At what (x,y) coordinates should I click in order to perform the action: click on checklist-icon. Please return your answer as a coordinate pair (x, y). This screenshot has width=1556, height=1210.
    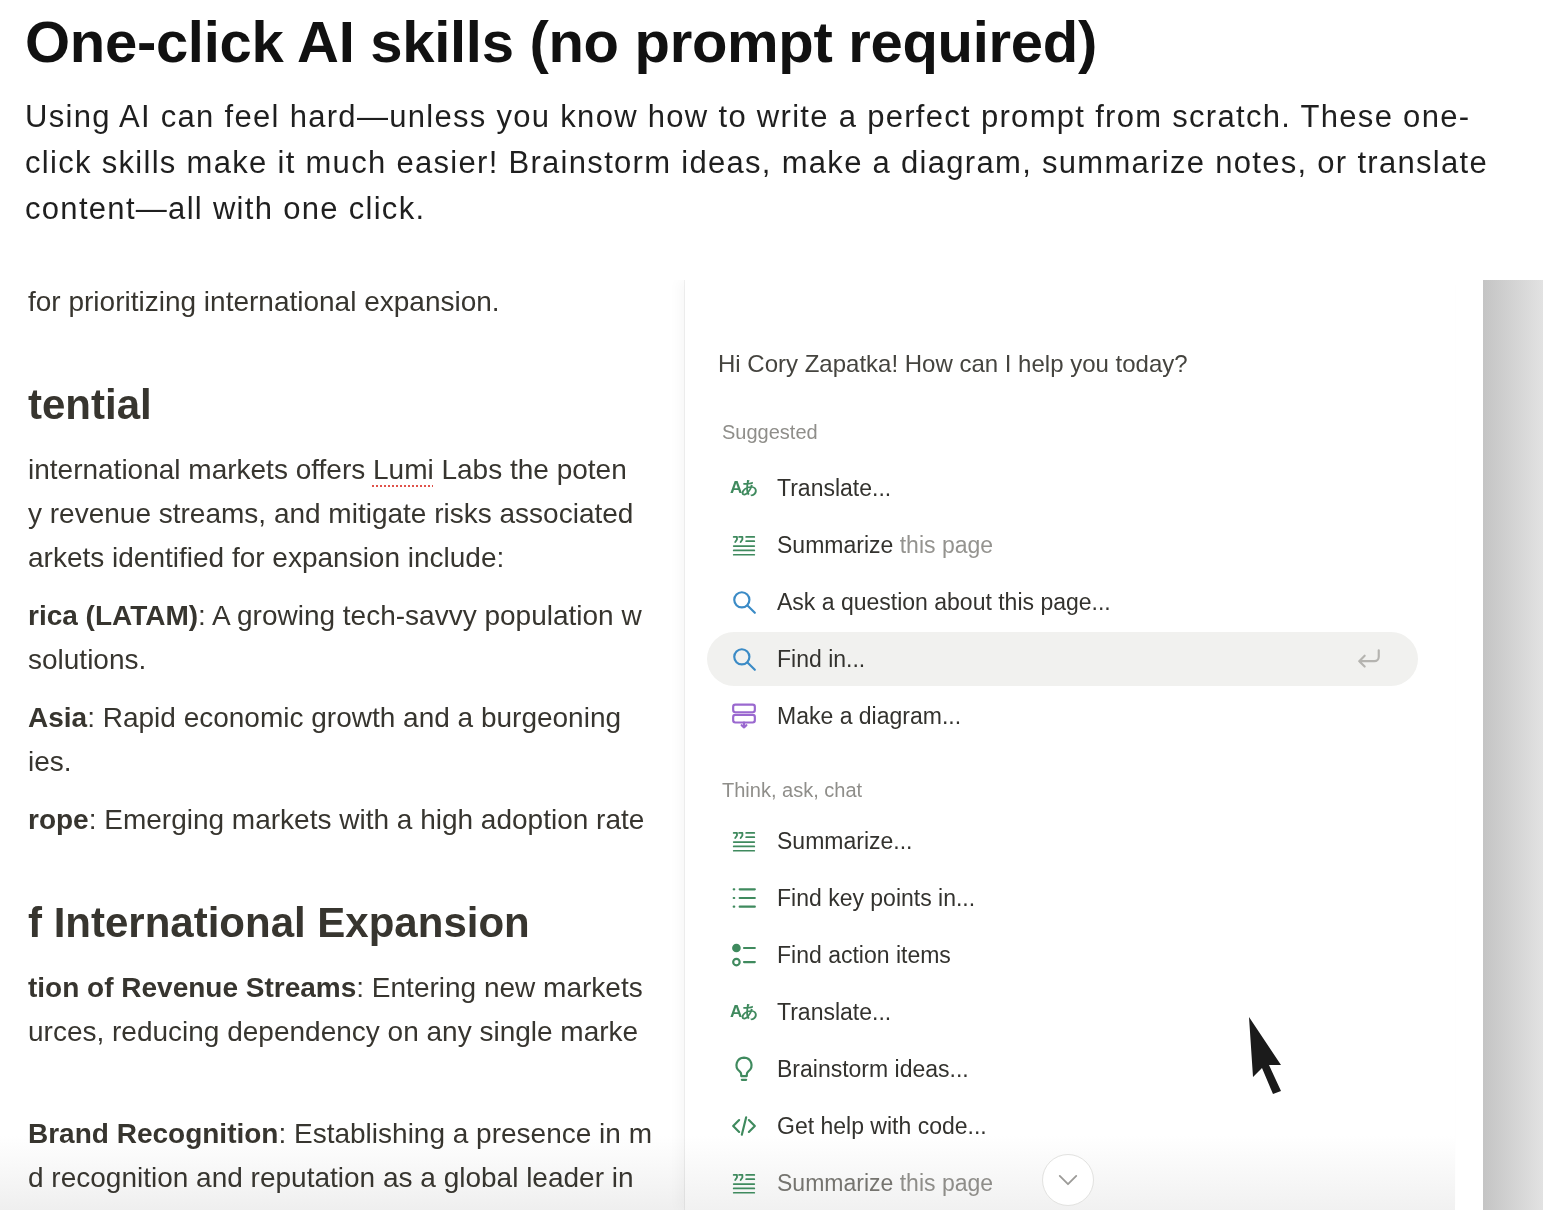
    Looking at the image, I should click on (744, 955).